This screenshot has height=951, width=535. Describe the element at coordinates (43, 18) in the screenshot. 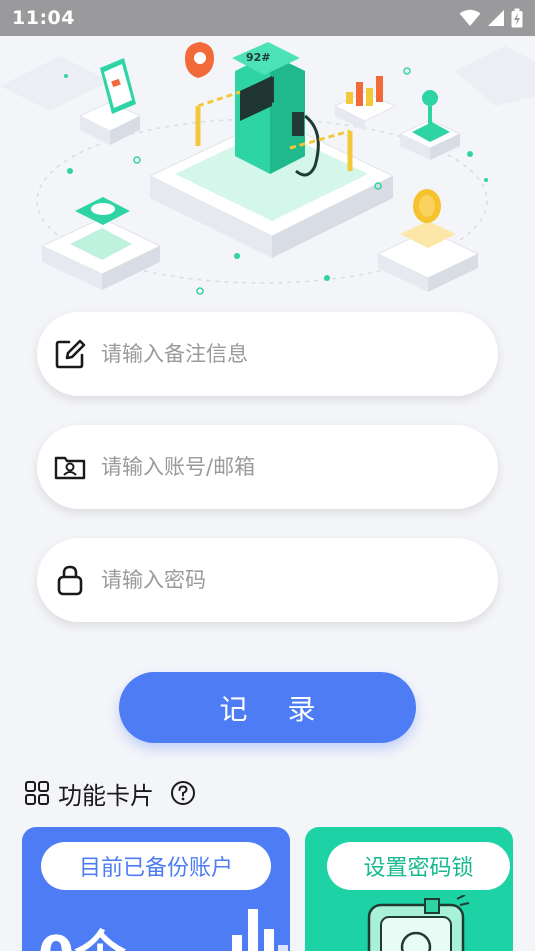

I see `status-time: 11:04` at that location.